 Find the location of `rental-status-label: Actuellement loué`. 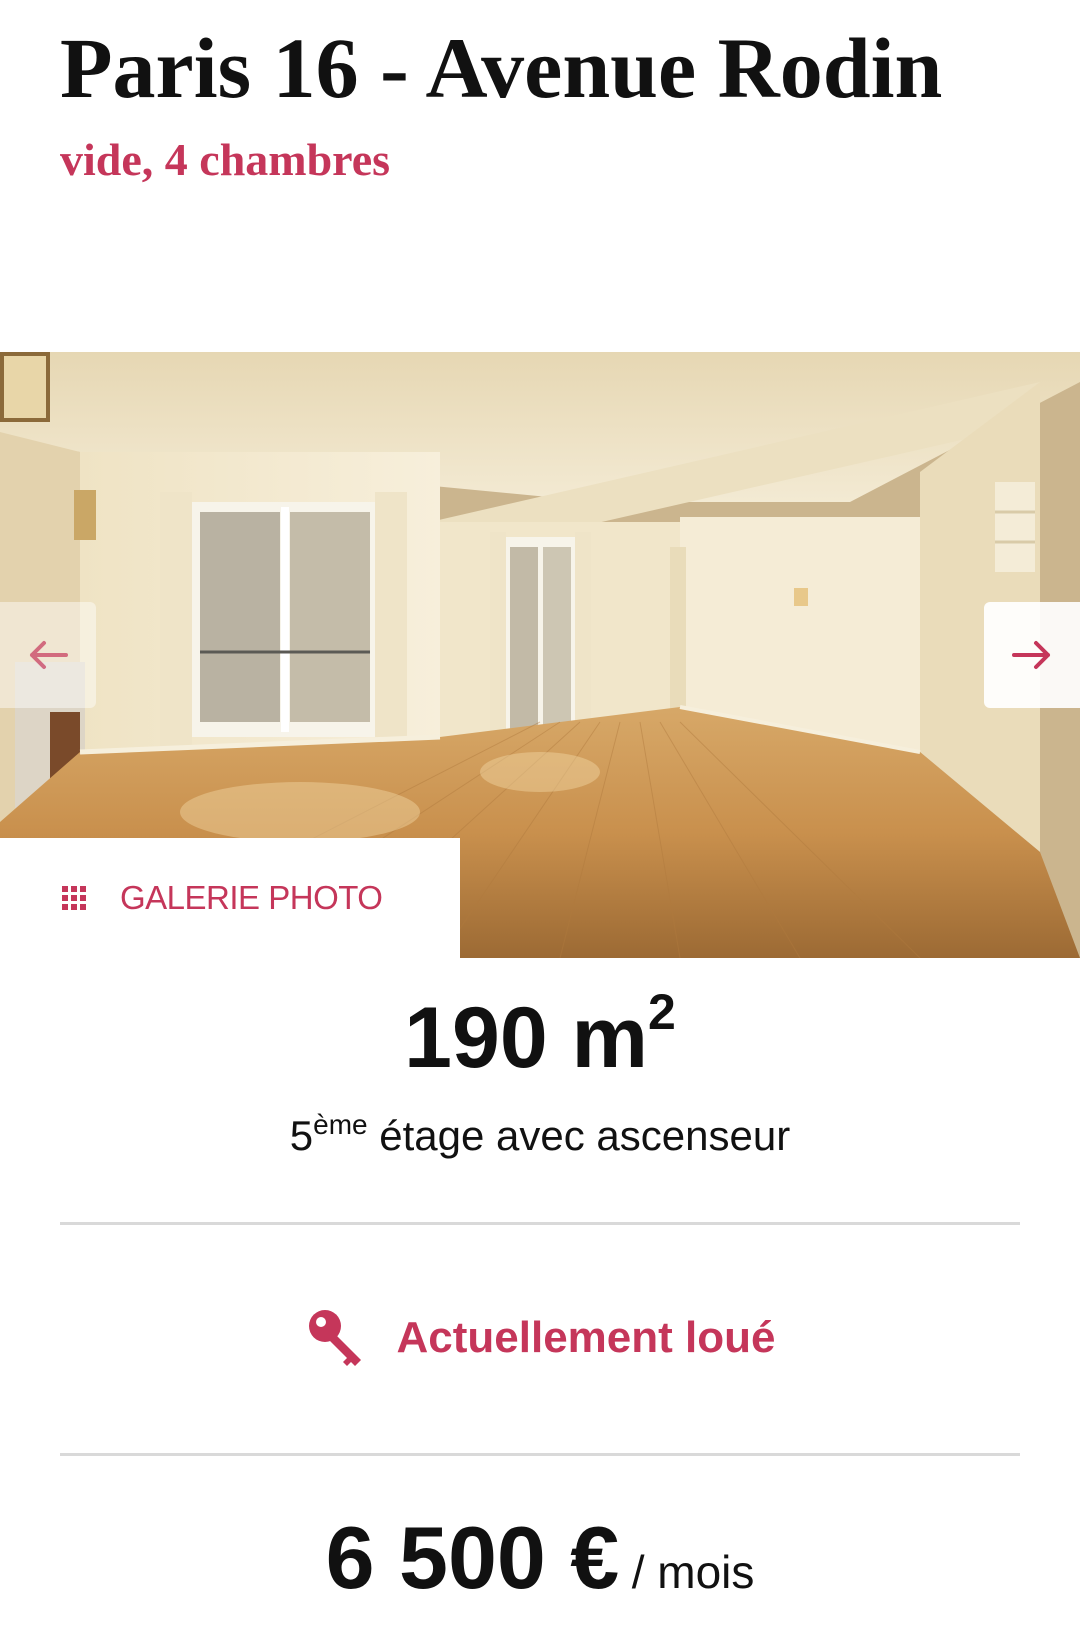

rental-status-label: Actuellement loué is located at coordinates (586, 1337).